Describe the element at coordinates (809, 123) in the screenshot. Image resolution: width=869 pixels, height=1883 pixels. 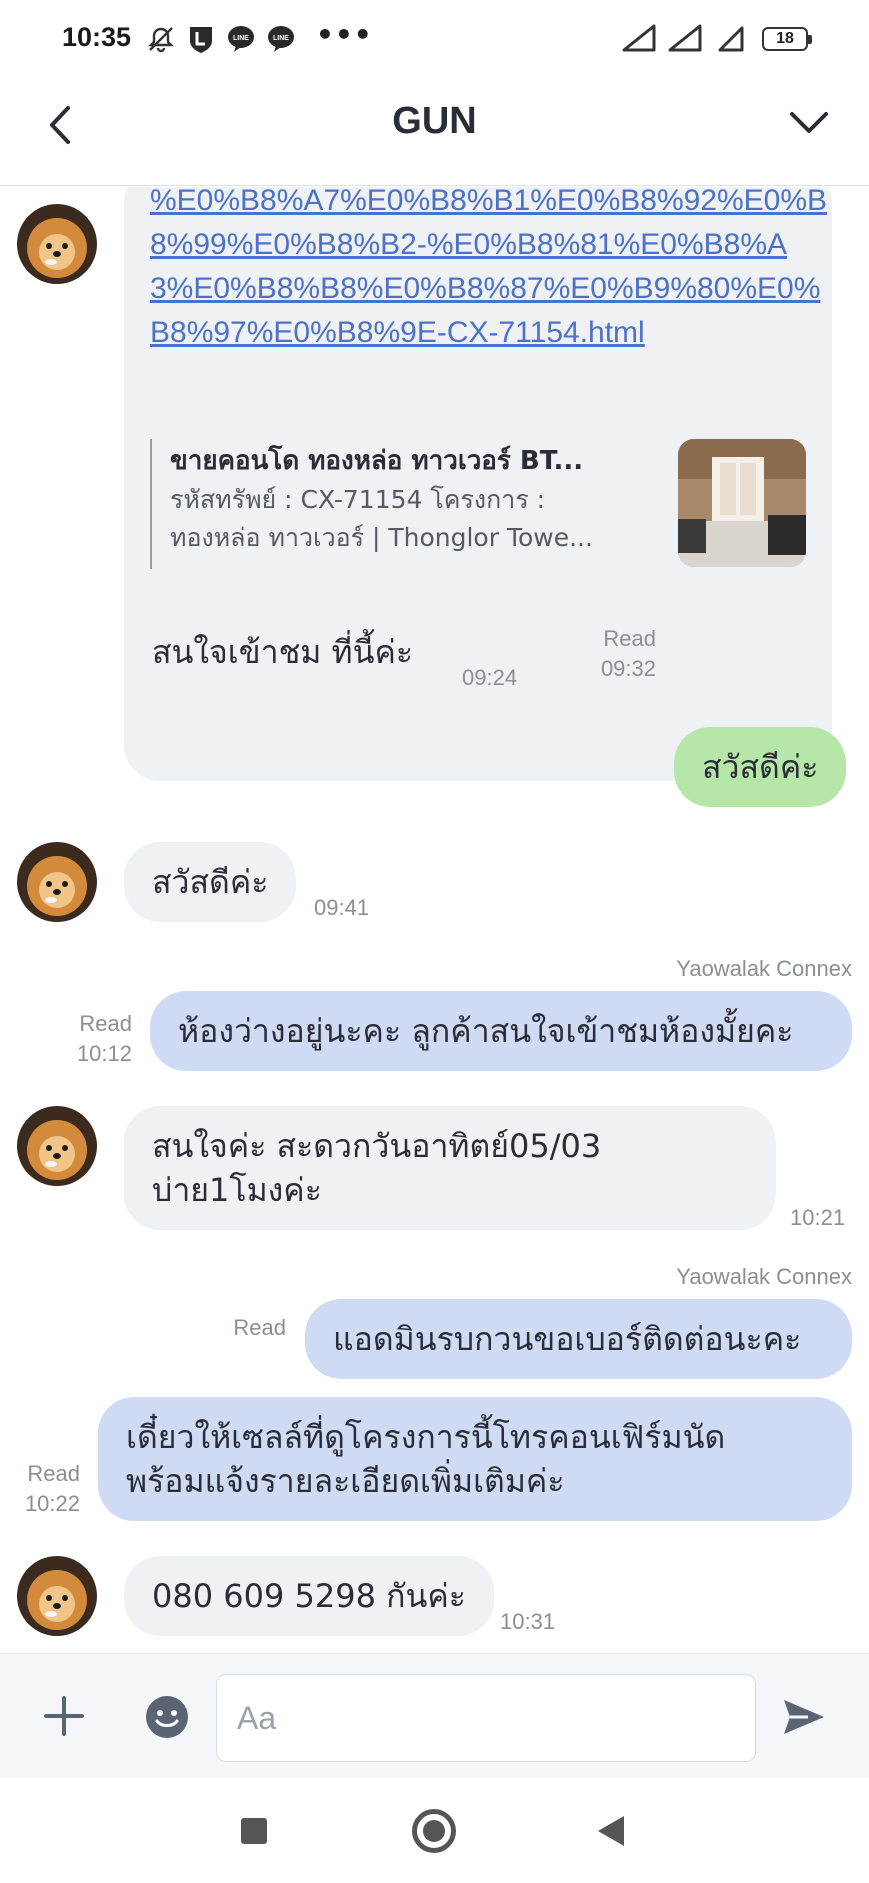
I see `chevron-down-icon` at that location.